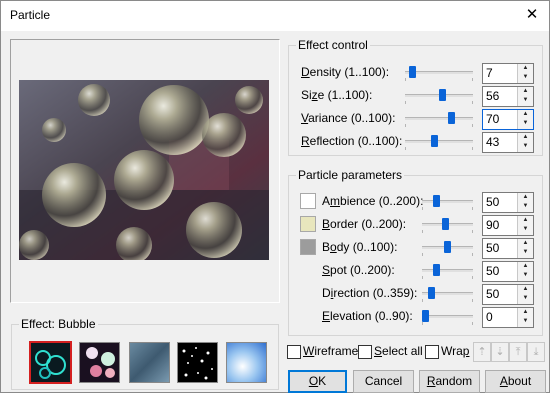 Image resolution: width=550 pixels, height=393 pixels. Describe the element at coordinates (449, 381) in the screenshot. I see `random-button: Random` at that location.